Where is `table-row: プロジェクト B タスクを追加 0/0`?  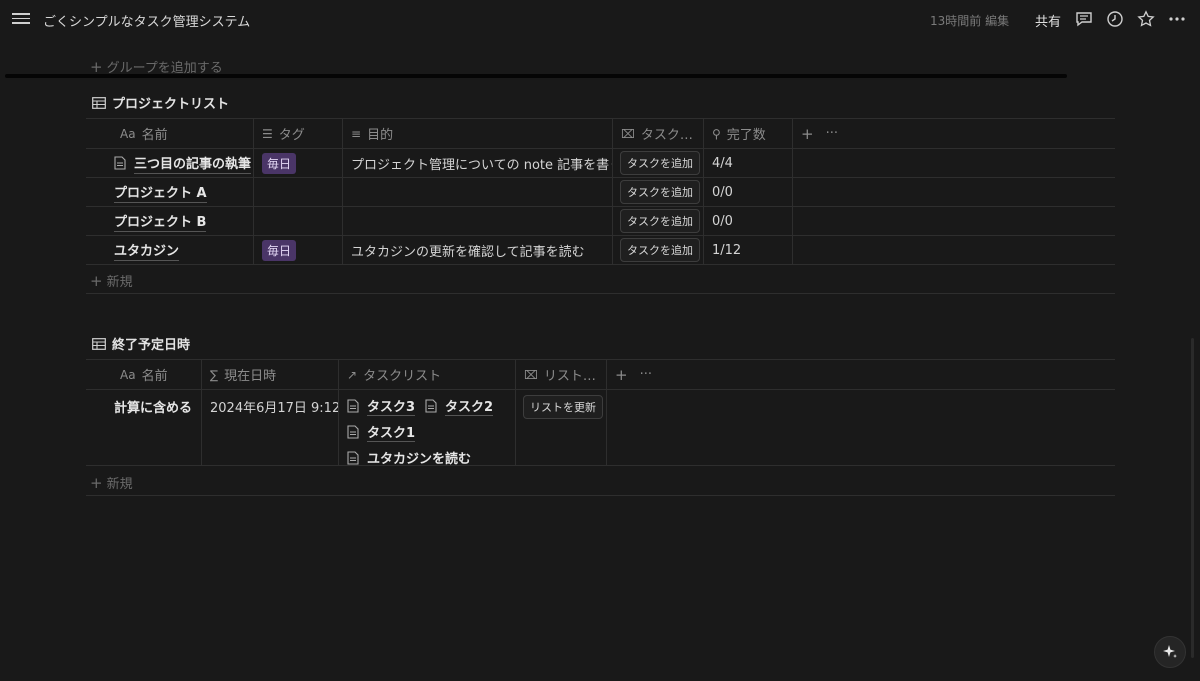
table-row: プロジェクト B タスクを追加 0/0 is located at coordinates (600, 220).